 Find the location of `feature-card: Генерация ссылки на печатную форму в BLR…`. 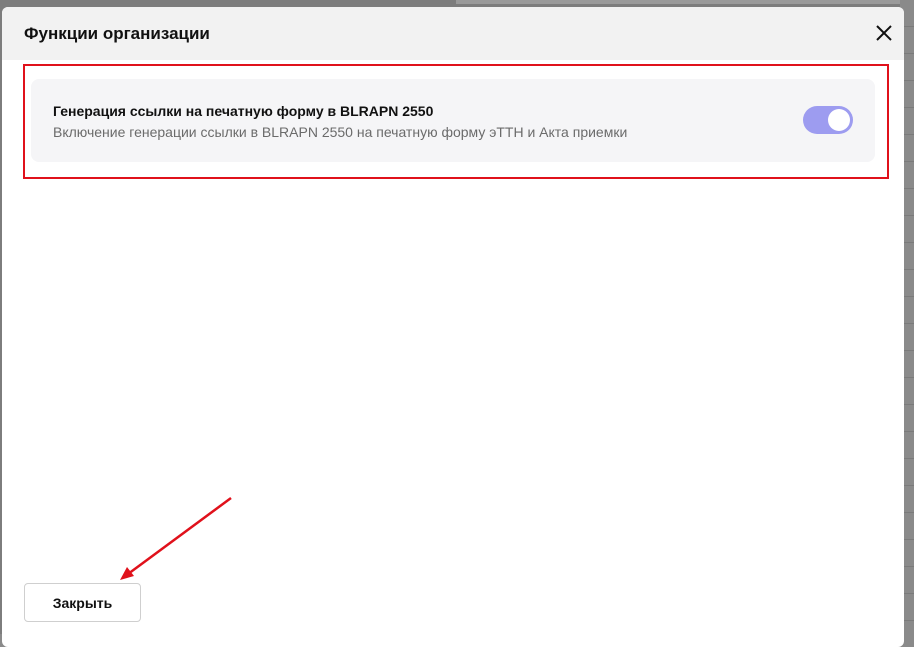

feature-card: Генерация ссылки на печатную форму в BLR… is located at coordinates (453, 120).